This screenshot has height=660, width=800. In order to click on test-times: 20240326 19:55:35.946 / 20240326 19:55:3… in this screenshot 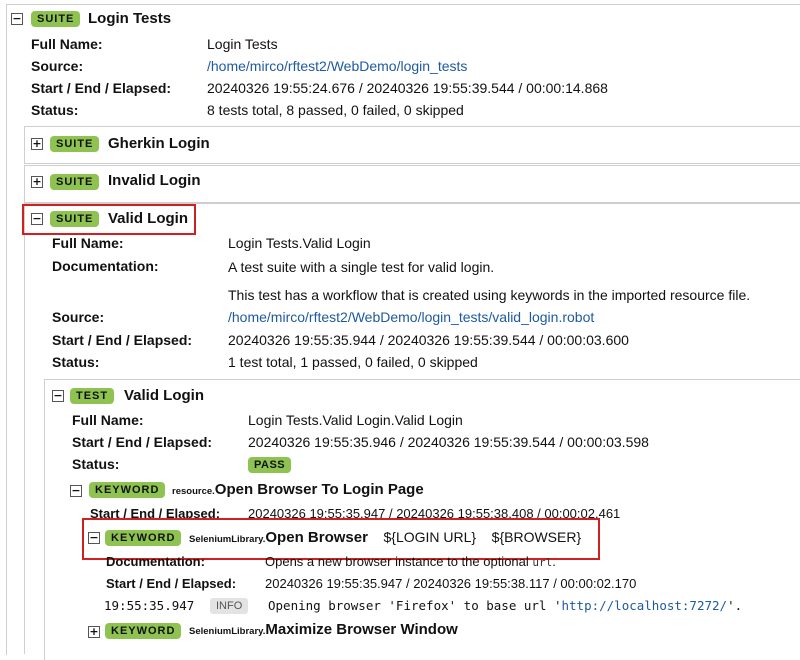, I will do `click(448, 442)`.